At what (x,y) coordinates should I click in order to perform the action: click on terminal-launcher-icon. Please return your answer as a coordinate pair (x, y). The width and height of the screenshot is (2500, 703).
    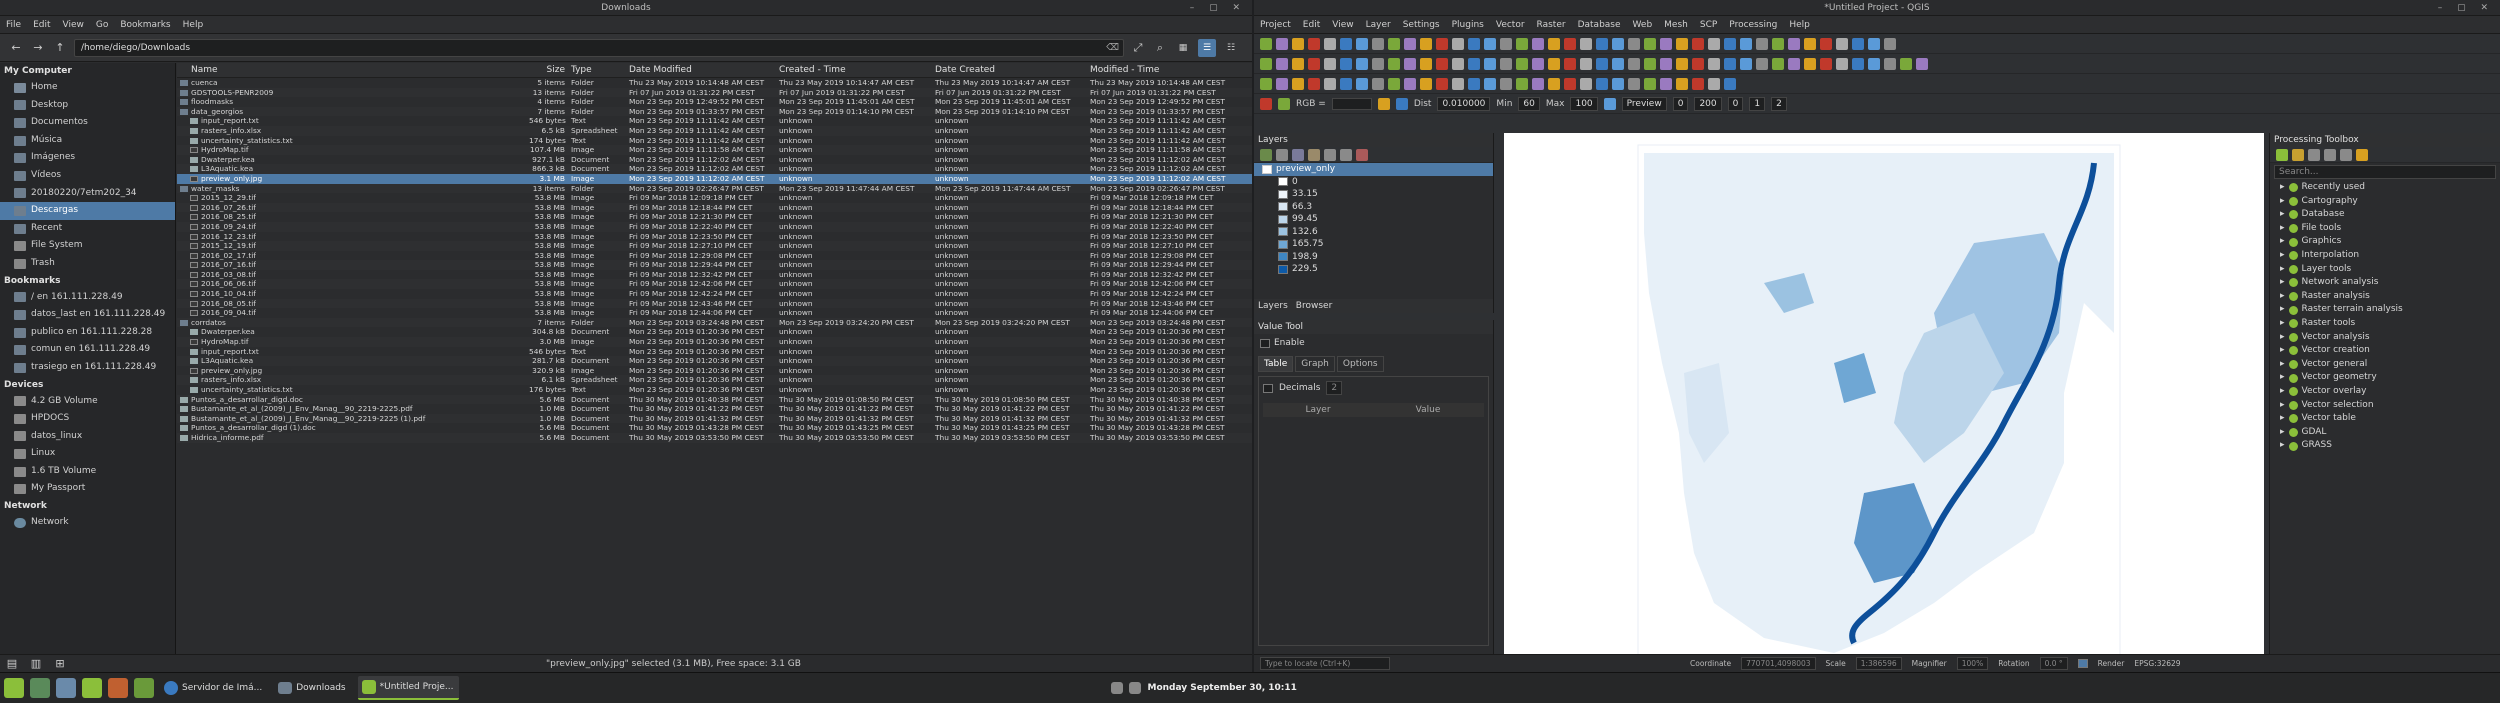
    Looking at the image, I should click on (144, 688).